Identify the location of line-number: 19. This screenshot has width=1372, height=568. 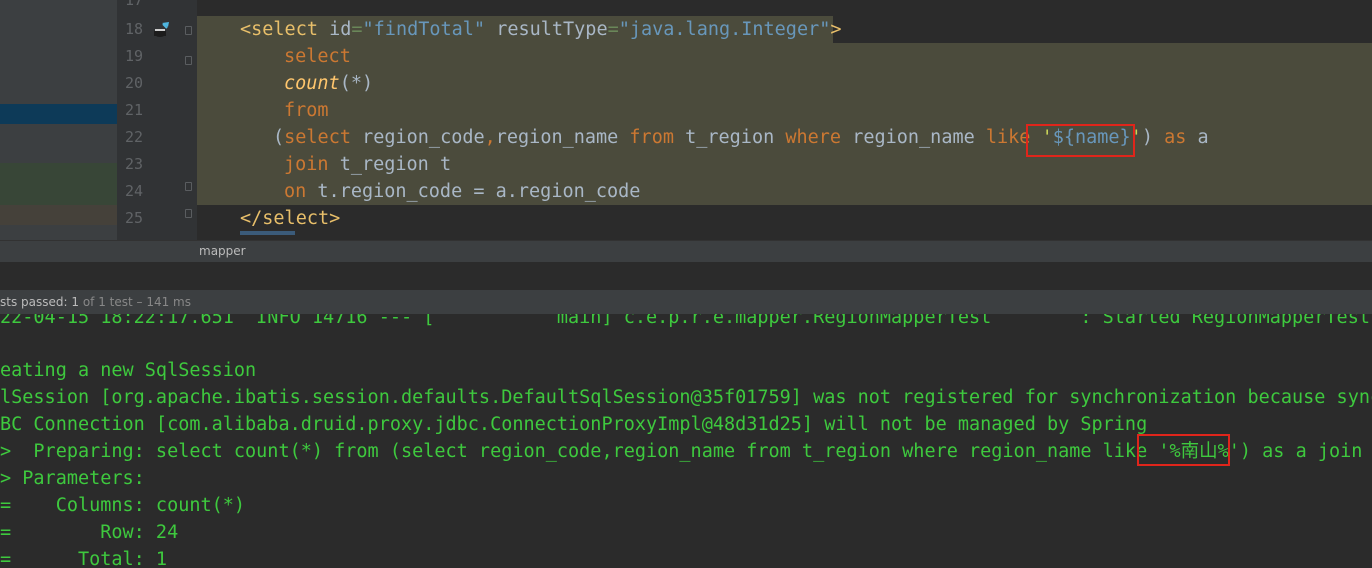
(133, 56).